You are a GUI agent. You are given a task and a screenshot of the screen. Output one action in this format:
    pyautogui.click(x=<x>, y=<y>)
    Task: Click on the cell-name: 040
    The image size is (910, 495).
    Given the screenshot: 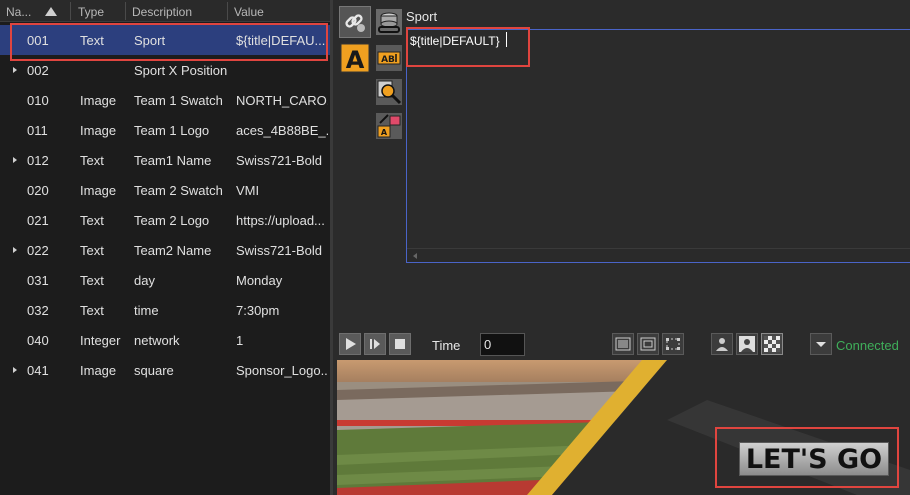 What is the action you would take?
    pyautogui.click(x=38, y=340)
    